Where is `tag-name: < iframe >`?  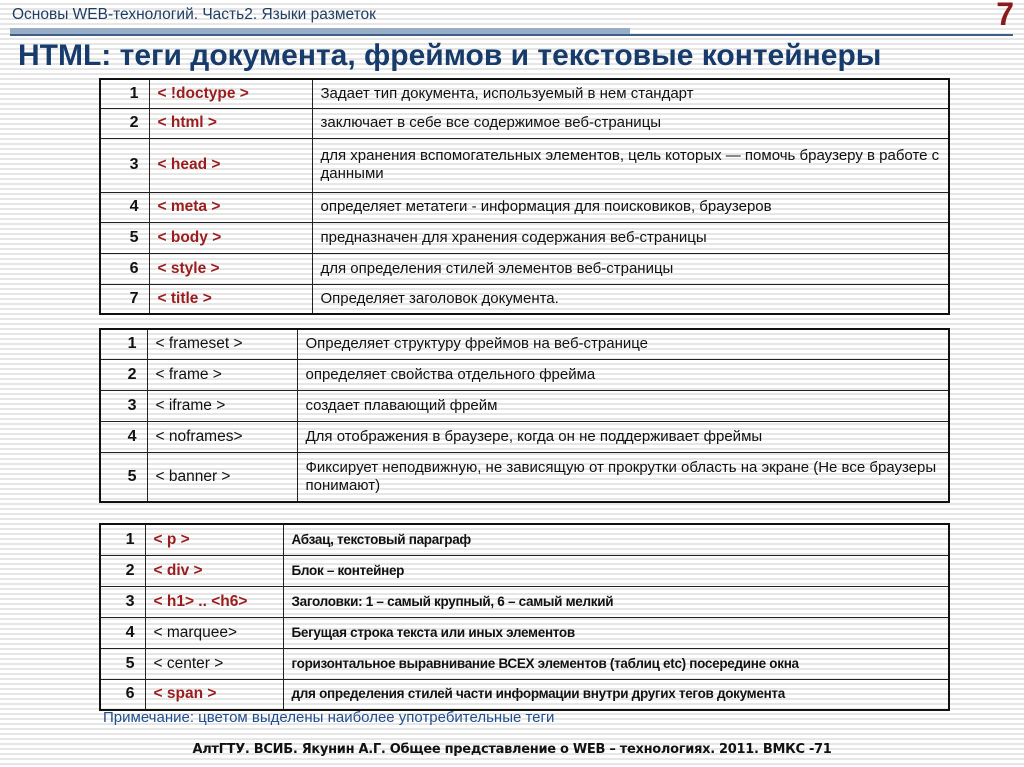 tag-name: < iframe > is located at coordinates (222, 405).